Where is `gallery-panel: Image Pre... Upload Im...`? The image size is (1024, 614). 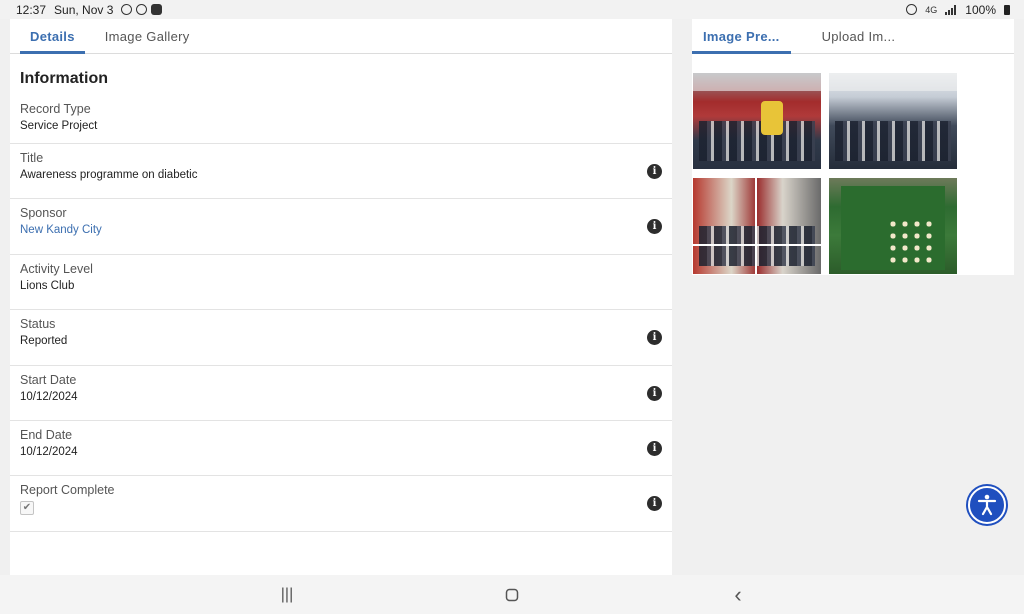
gallery-panel: Image Pre... Upload Im... is located at coordinates (853, 147).